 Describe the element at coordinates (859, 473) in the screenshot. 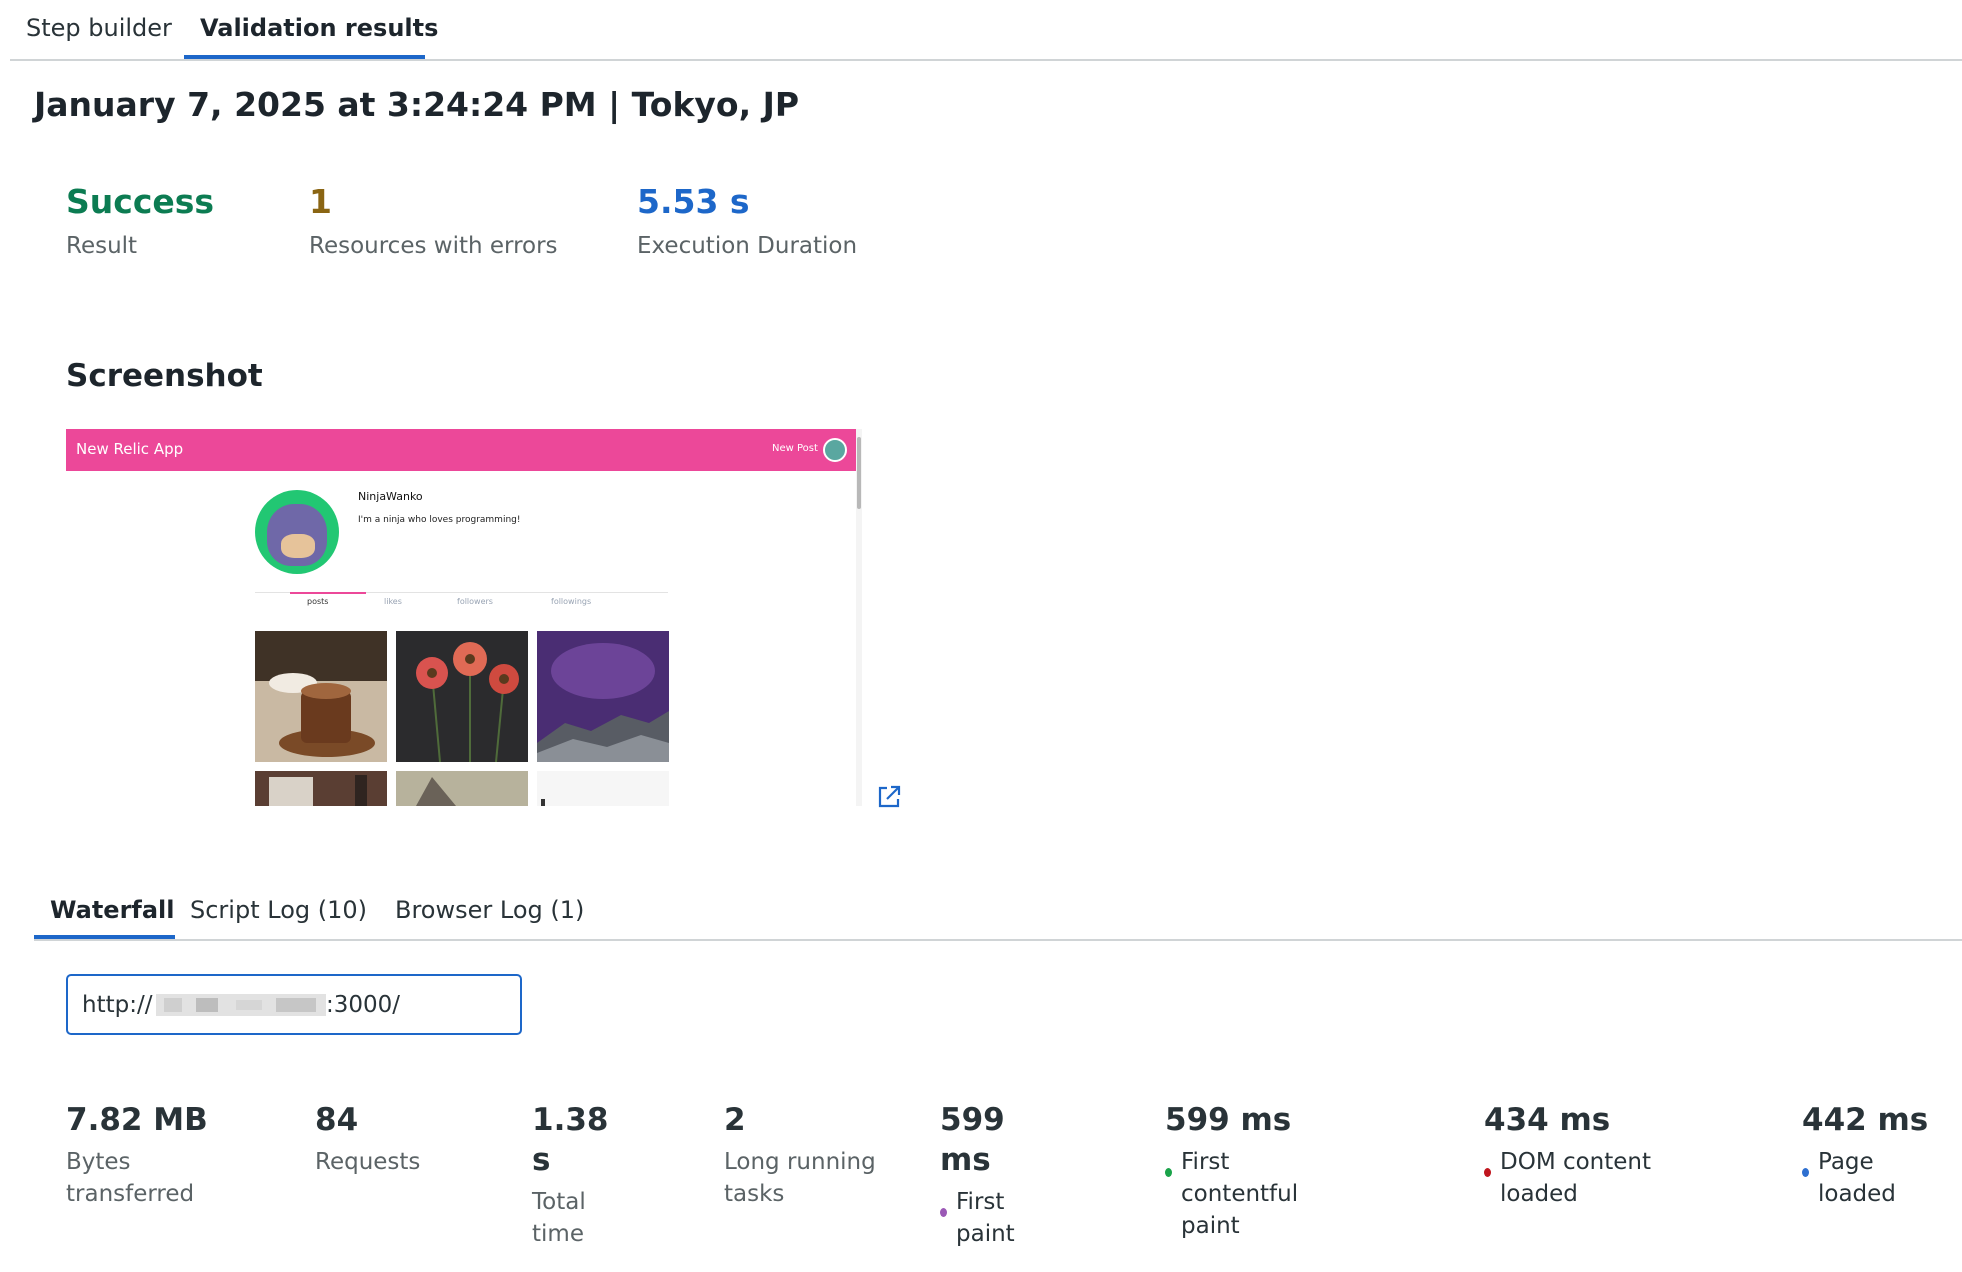

I see `scrollbar-thumb` at that location.